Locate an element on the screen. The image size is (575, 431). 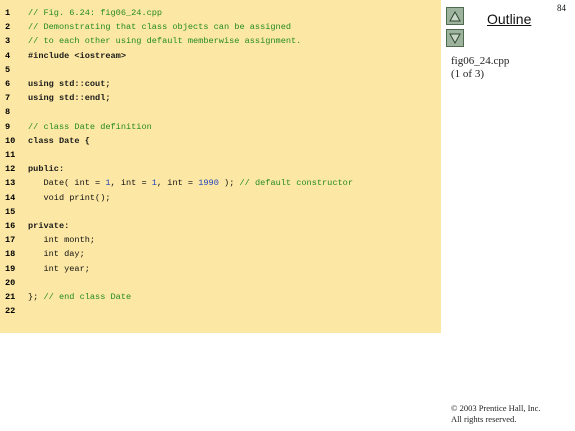
code-token: Date( int = is located at coordinates (67, 183).